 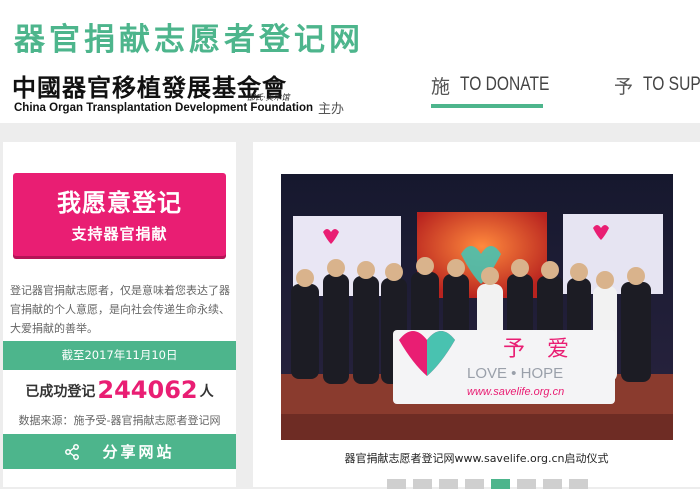 What do you see at coordinates (119, 234) in the screenshot?
I see `register-button-subtitle: 支持器官捐献` at bounding box center [119, 234].